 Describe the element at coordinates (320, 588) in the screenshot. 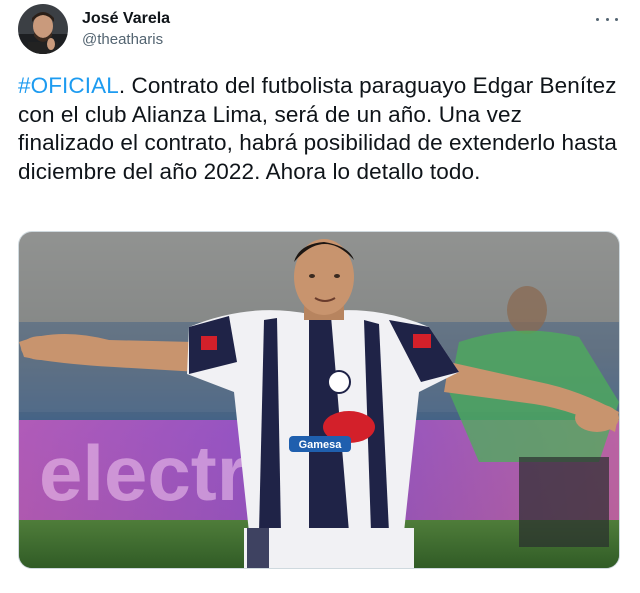

I see `truncated-footer` at that location.